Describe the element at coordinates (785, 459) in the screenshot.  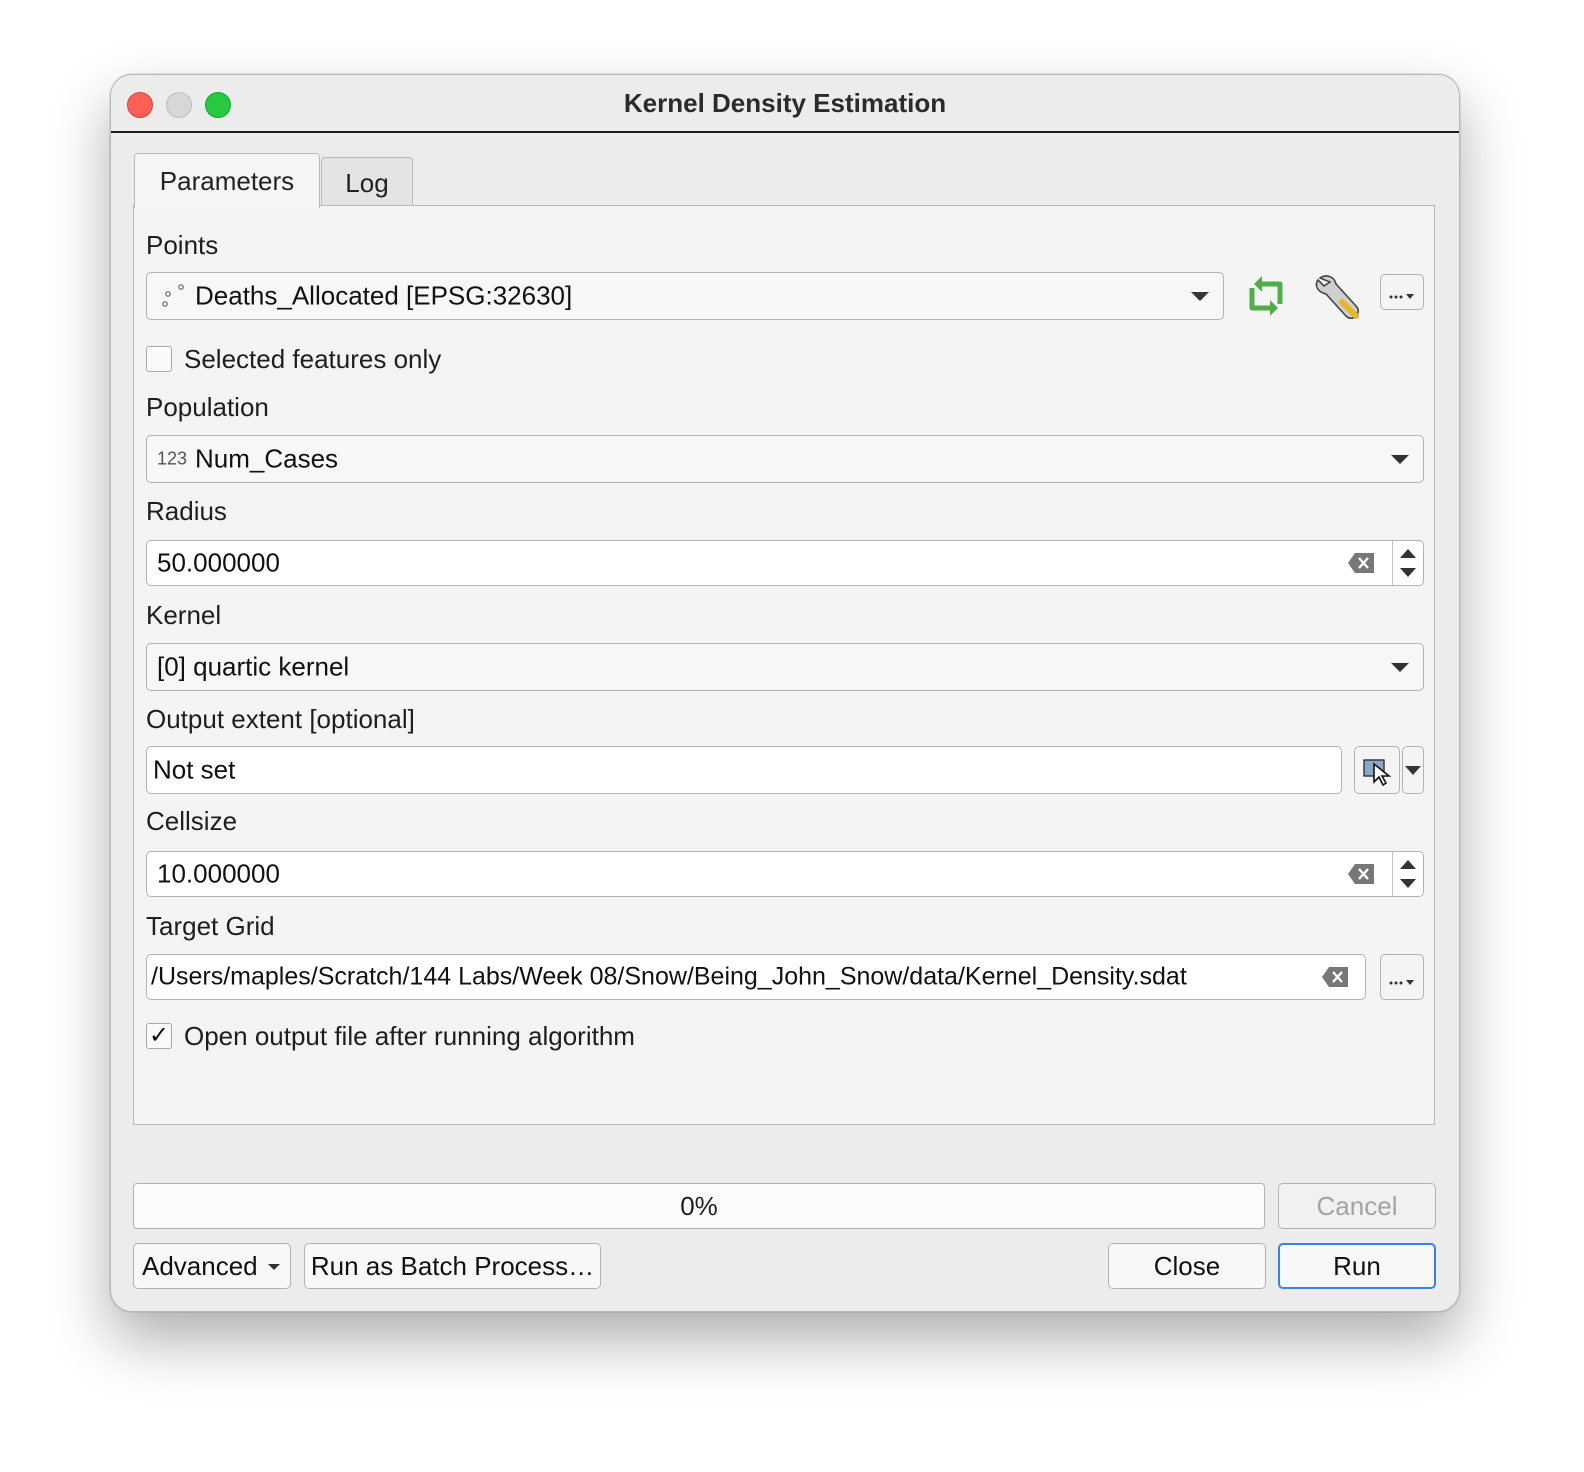
I see `population-combobox: 123 Num_Cases` at that location.